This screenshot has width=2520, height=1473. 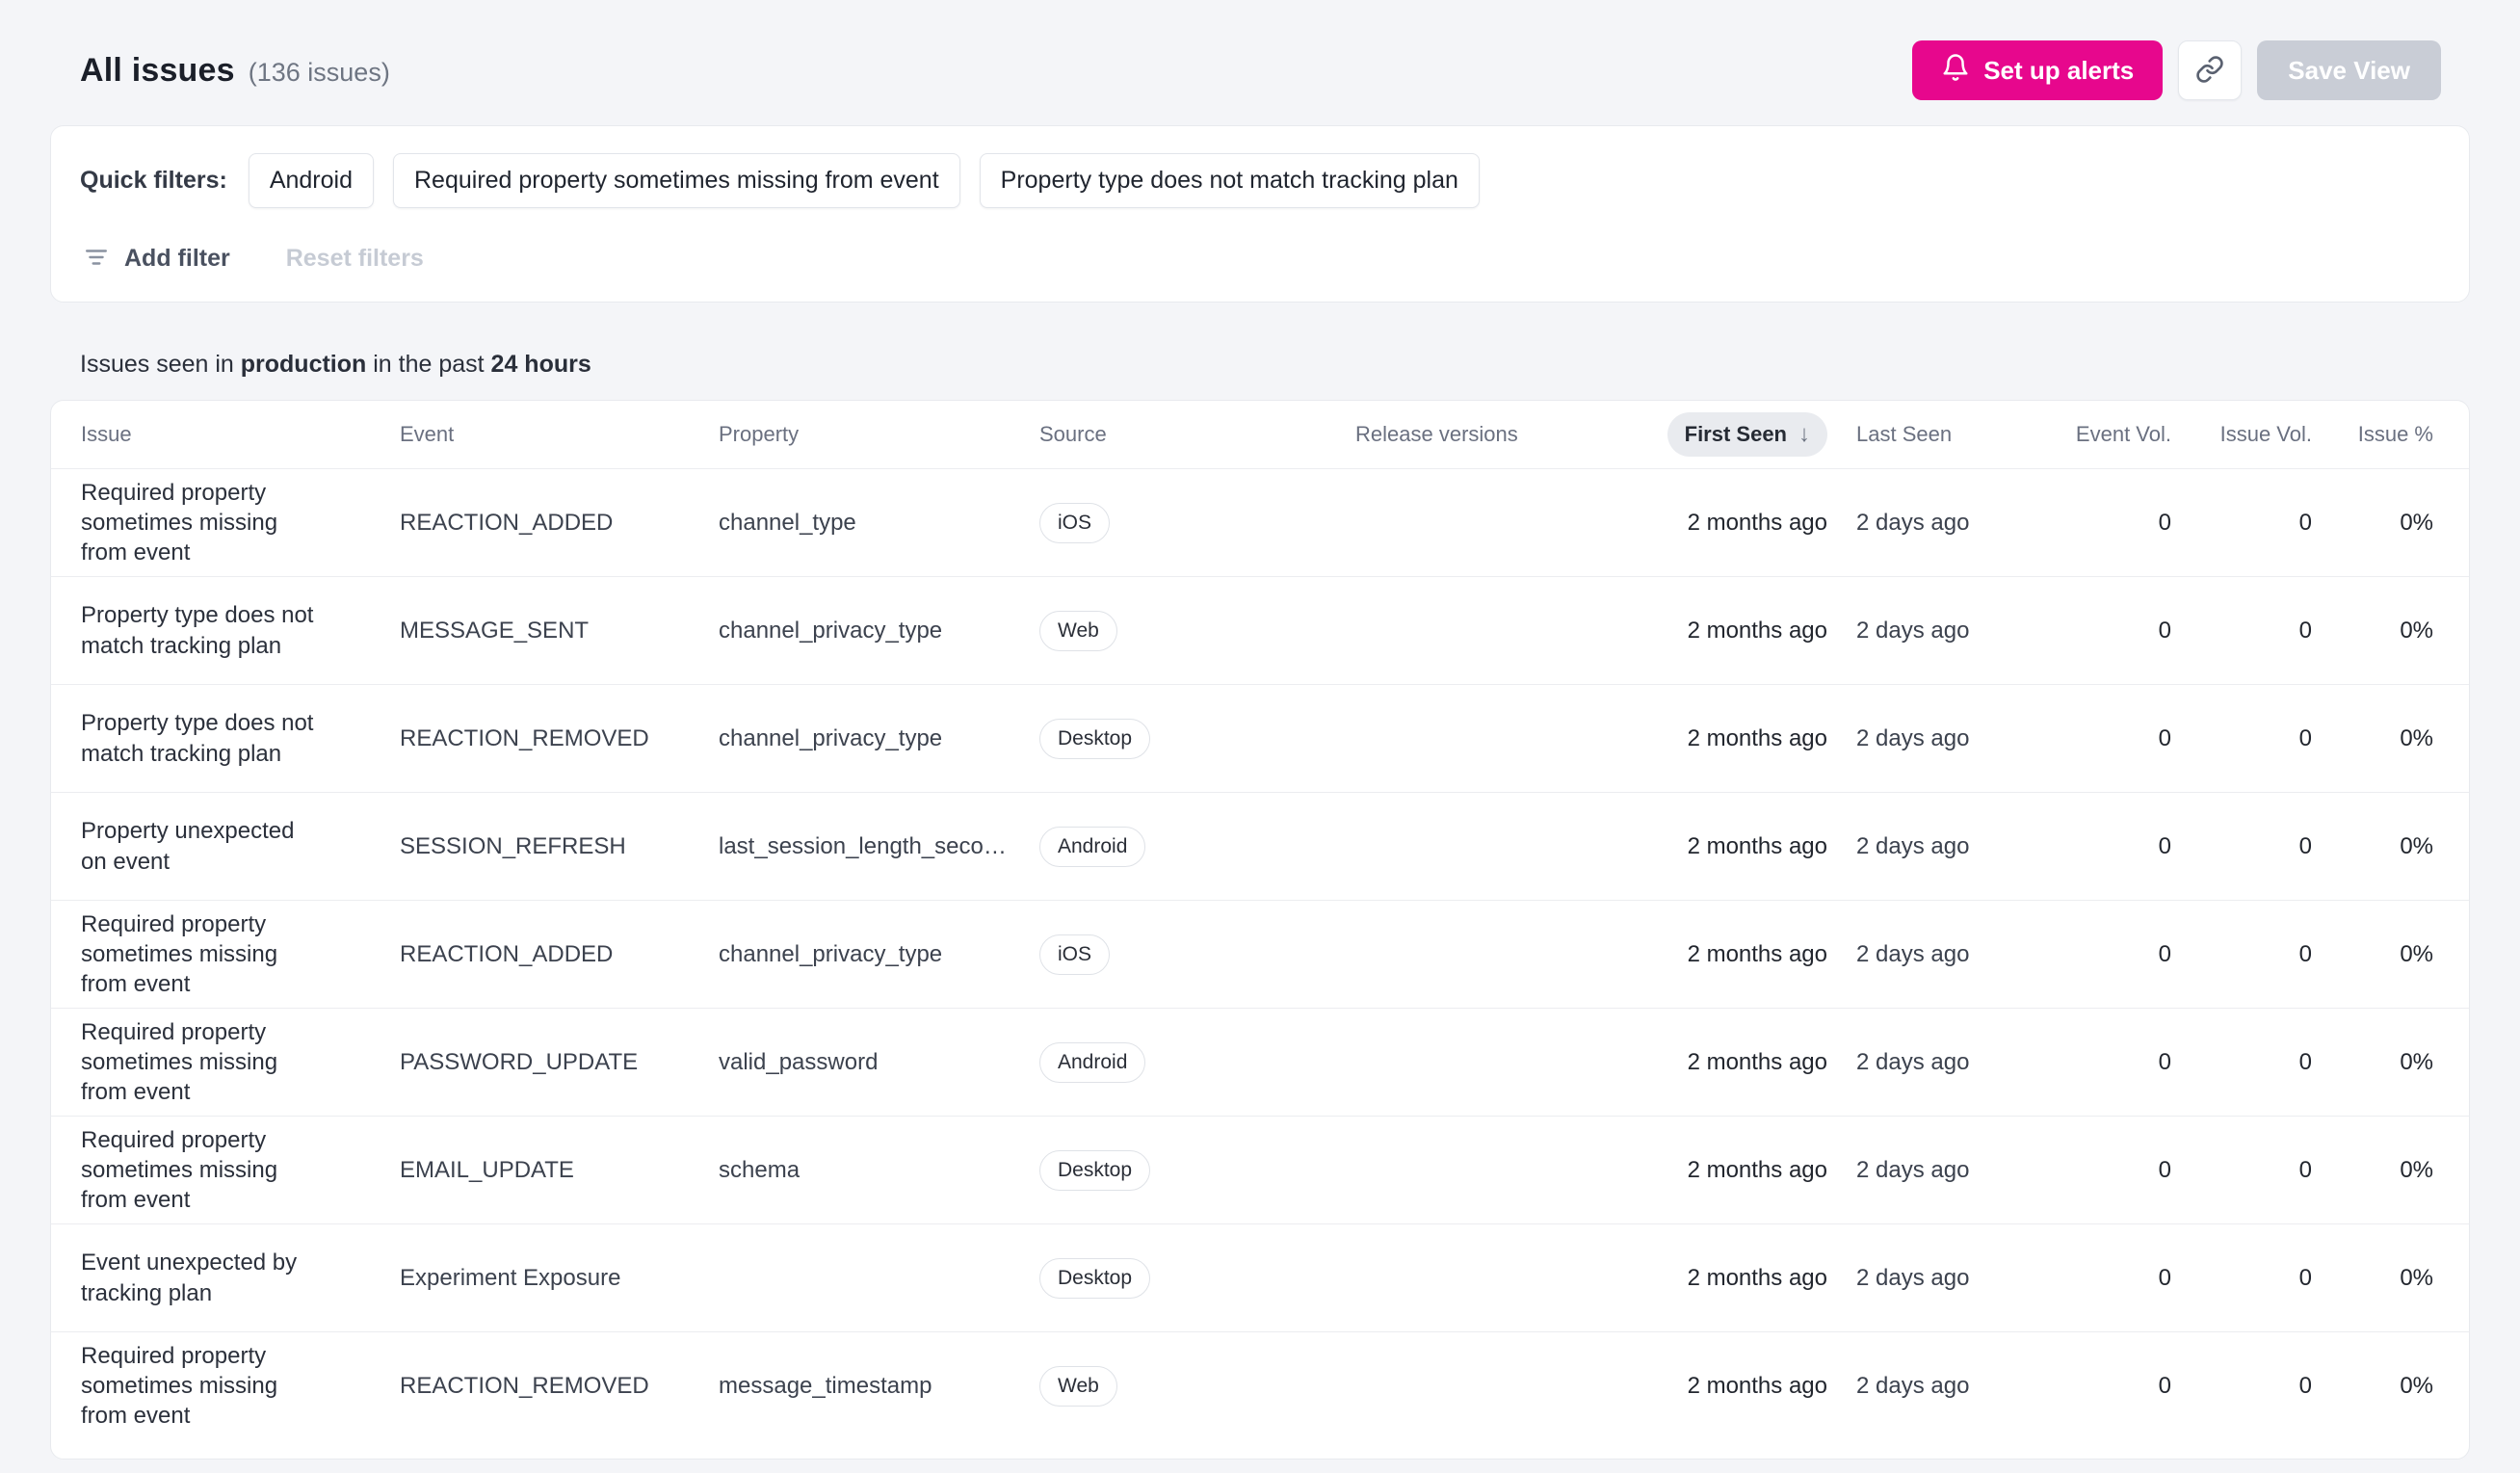 I want to click on add-filter-button: Add filter, so click(x=157, y=259).